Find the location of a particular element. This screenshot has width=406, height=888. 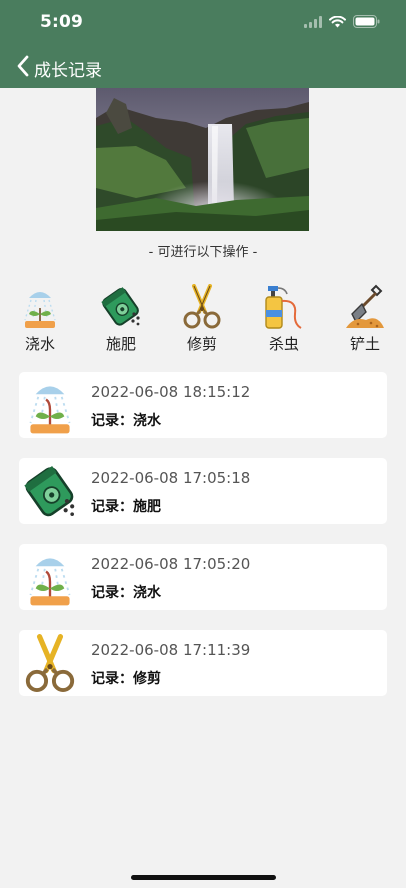

action-pruning: 修剪 is located at coordinates (202, 319).